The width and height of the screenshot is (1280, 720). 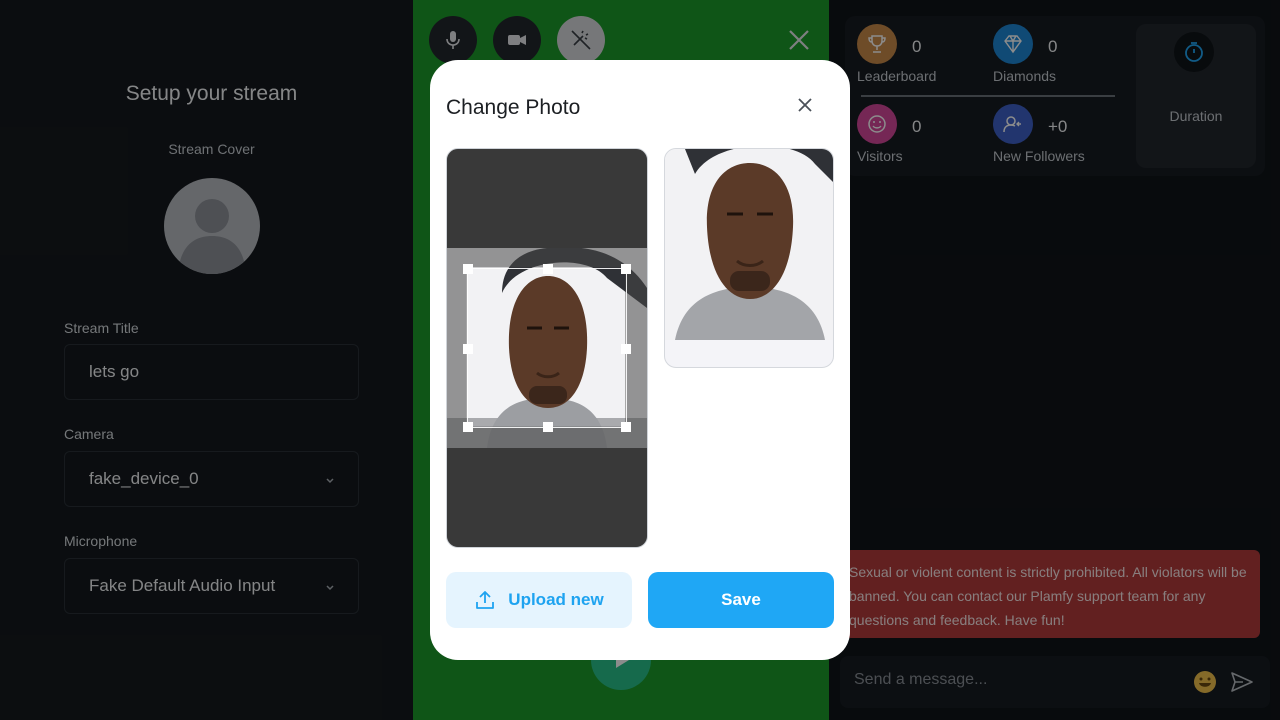 What do you see at coordinates (749, 244) in the screenshot?
I see `preview-photo` at bounding box center [749, 244].